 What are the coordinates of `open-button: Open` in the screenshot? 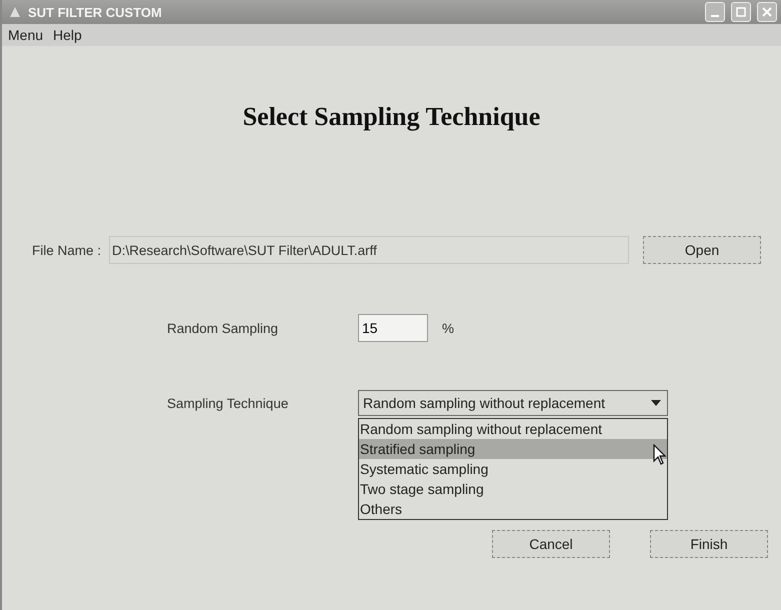 It's located at (702, 250).